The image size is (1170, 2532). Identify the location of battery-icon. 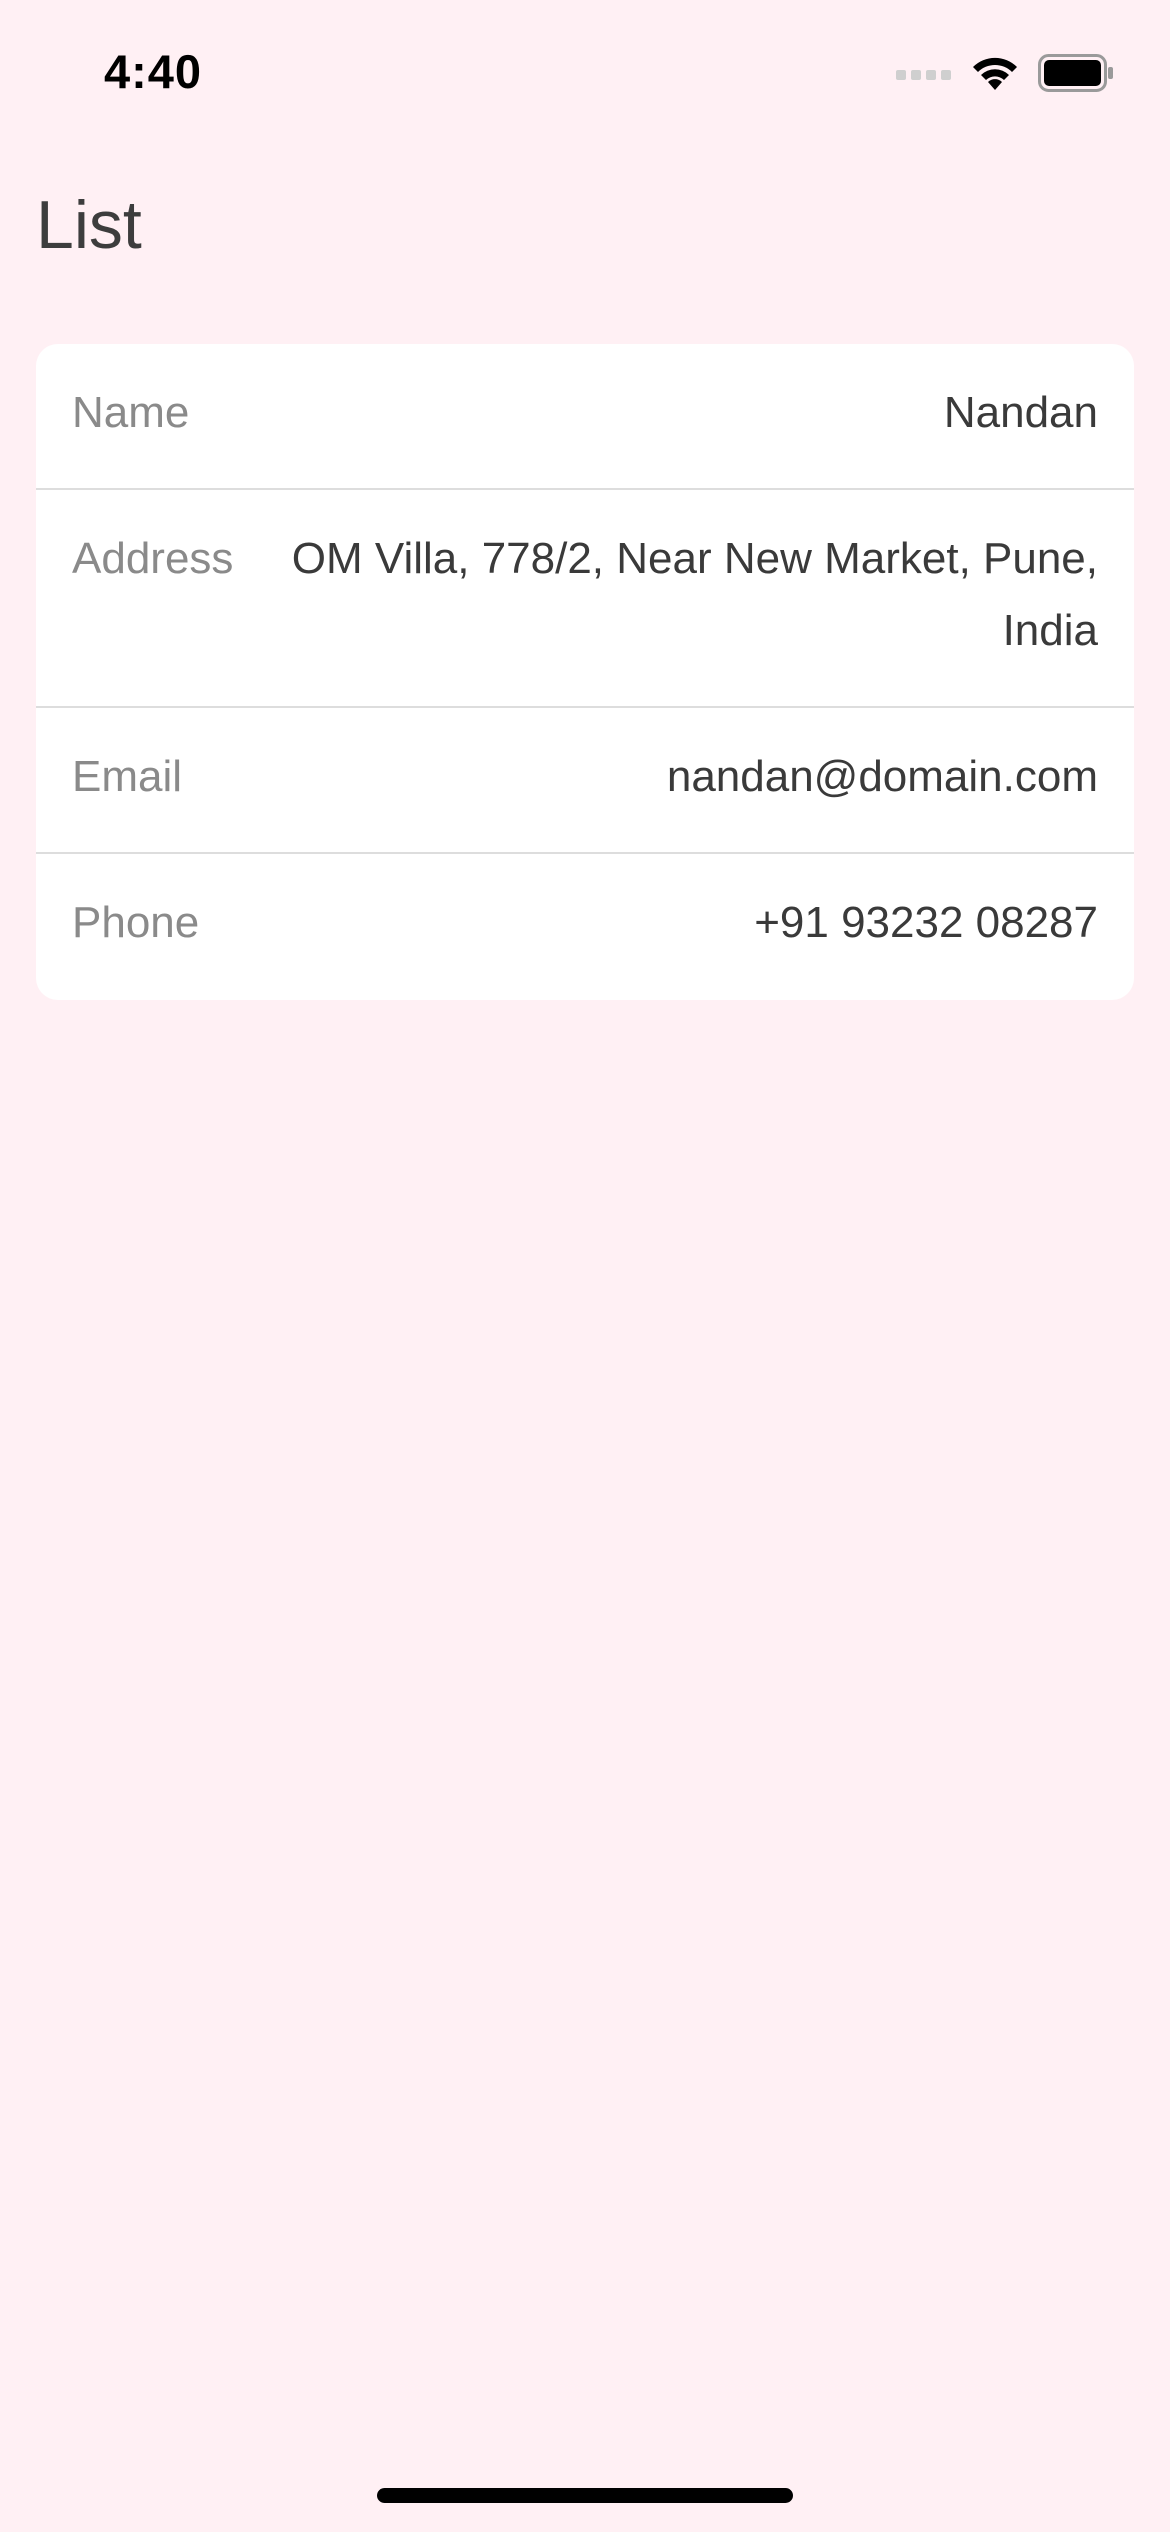
(1075, 73).